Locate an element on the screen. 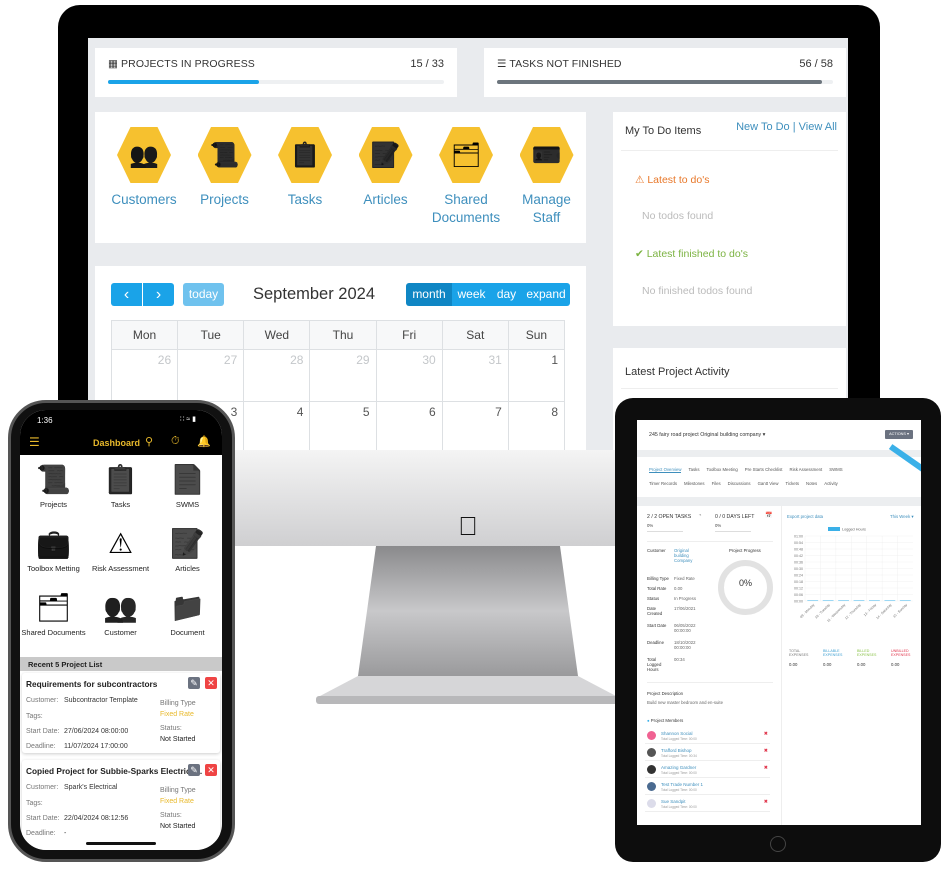 The height and width of the screenshot is (870, 945). member-row: Sue Sandpit Total Logged Time: 00:00 ✖ is located at coordinates (707, 804).